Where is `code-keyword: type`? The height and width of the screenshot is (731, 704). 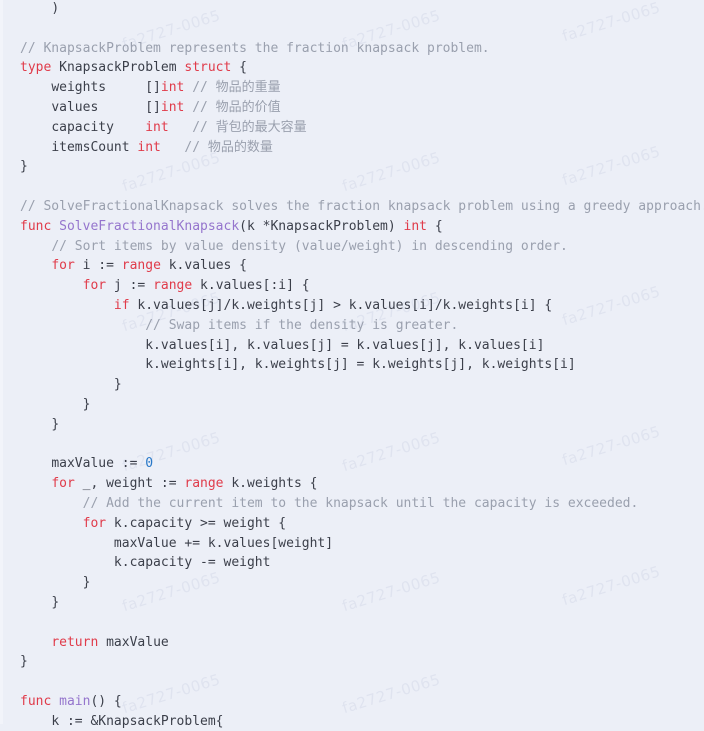 code-keyword: type is located at coordinates (36, 68).